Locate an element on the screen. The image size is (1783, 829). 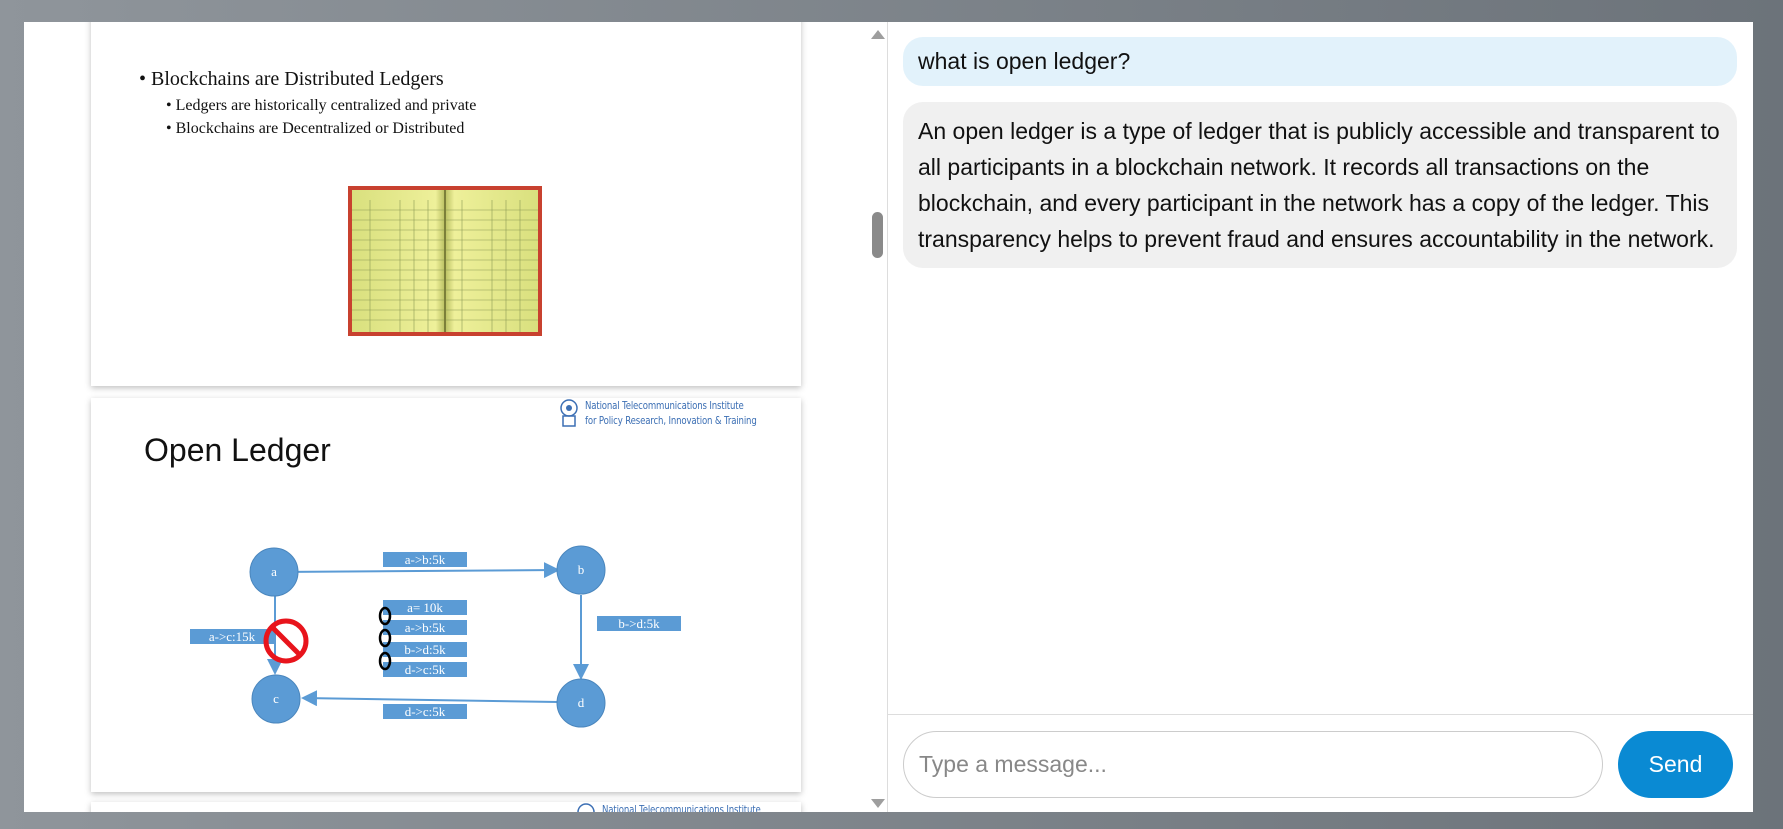
svg-text: a->c:15k is located at coordinates (232, 636).